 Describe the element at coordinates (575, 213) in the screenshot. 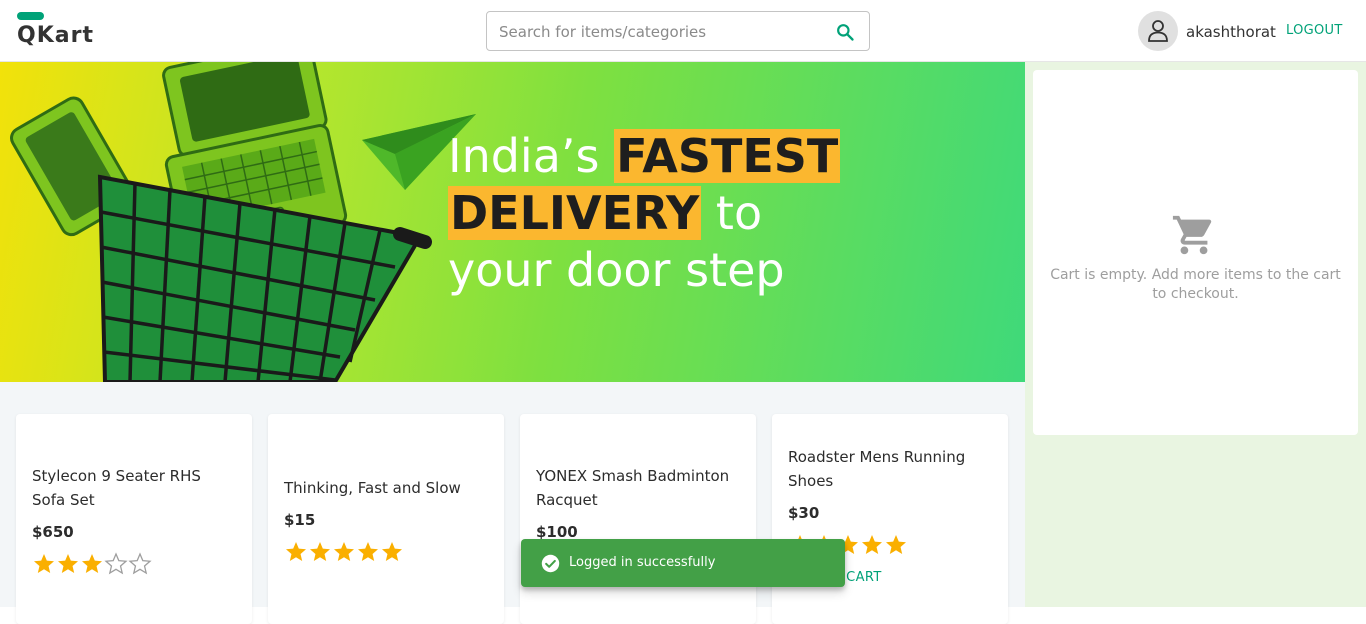

I see `hero-highlight-delivery: DELIVERY` at that location.